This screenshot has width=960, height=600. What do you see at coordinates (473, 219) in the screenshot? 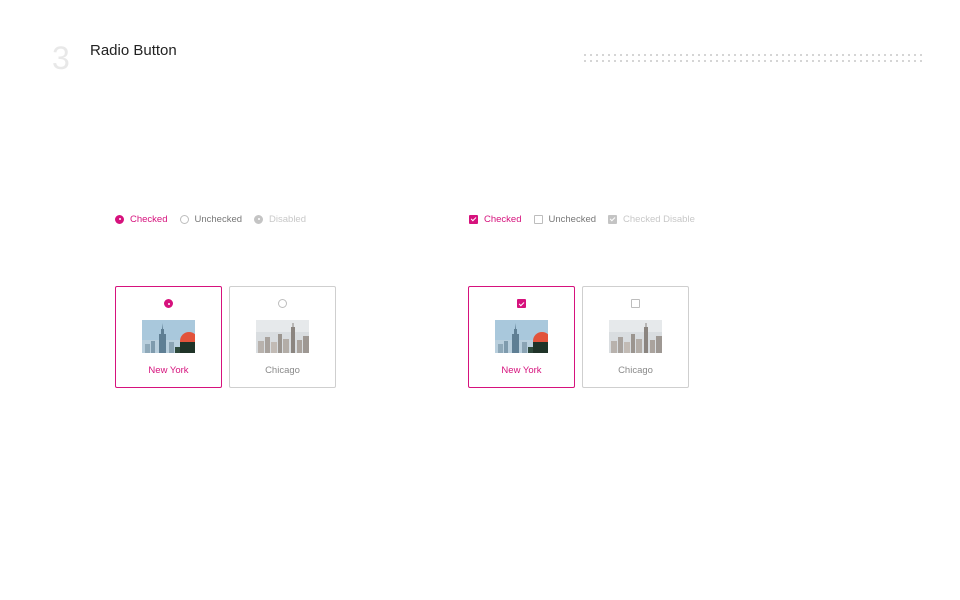
I see `checkbox-checked-icon` at bounding box center [473, 219].